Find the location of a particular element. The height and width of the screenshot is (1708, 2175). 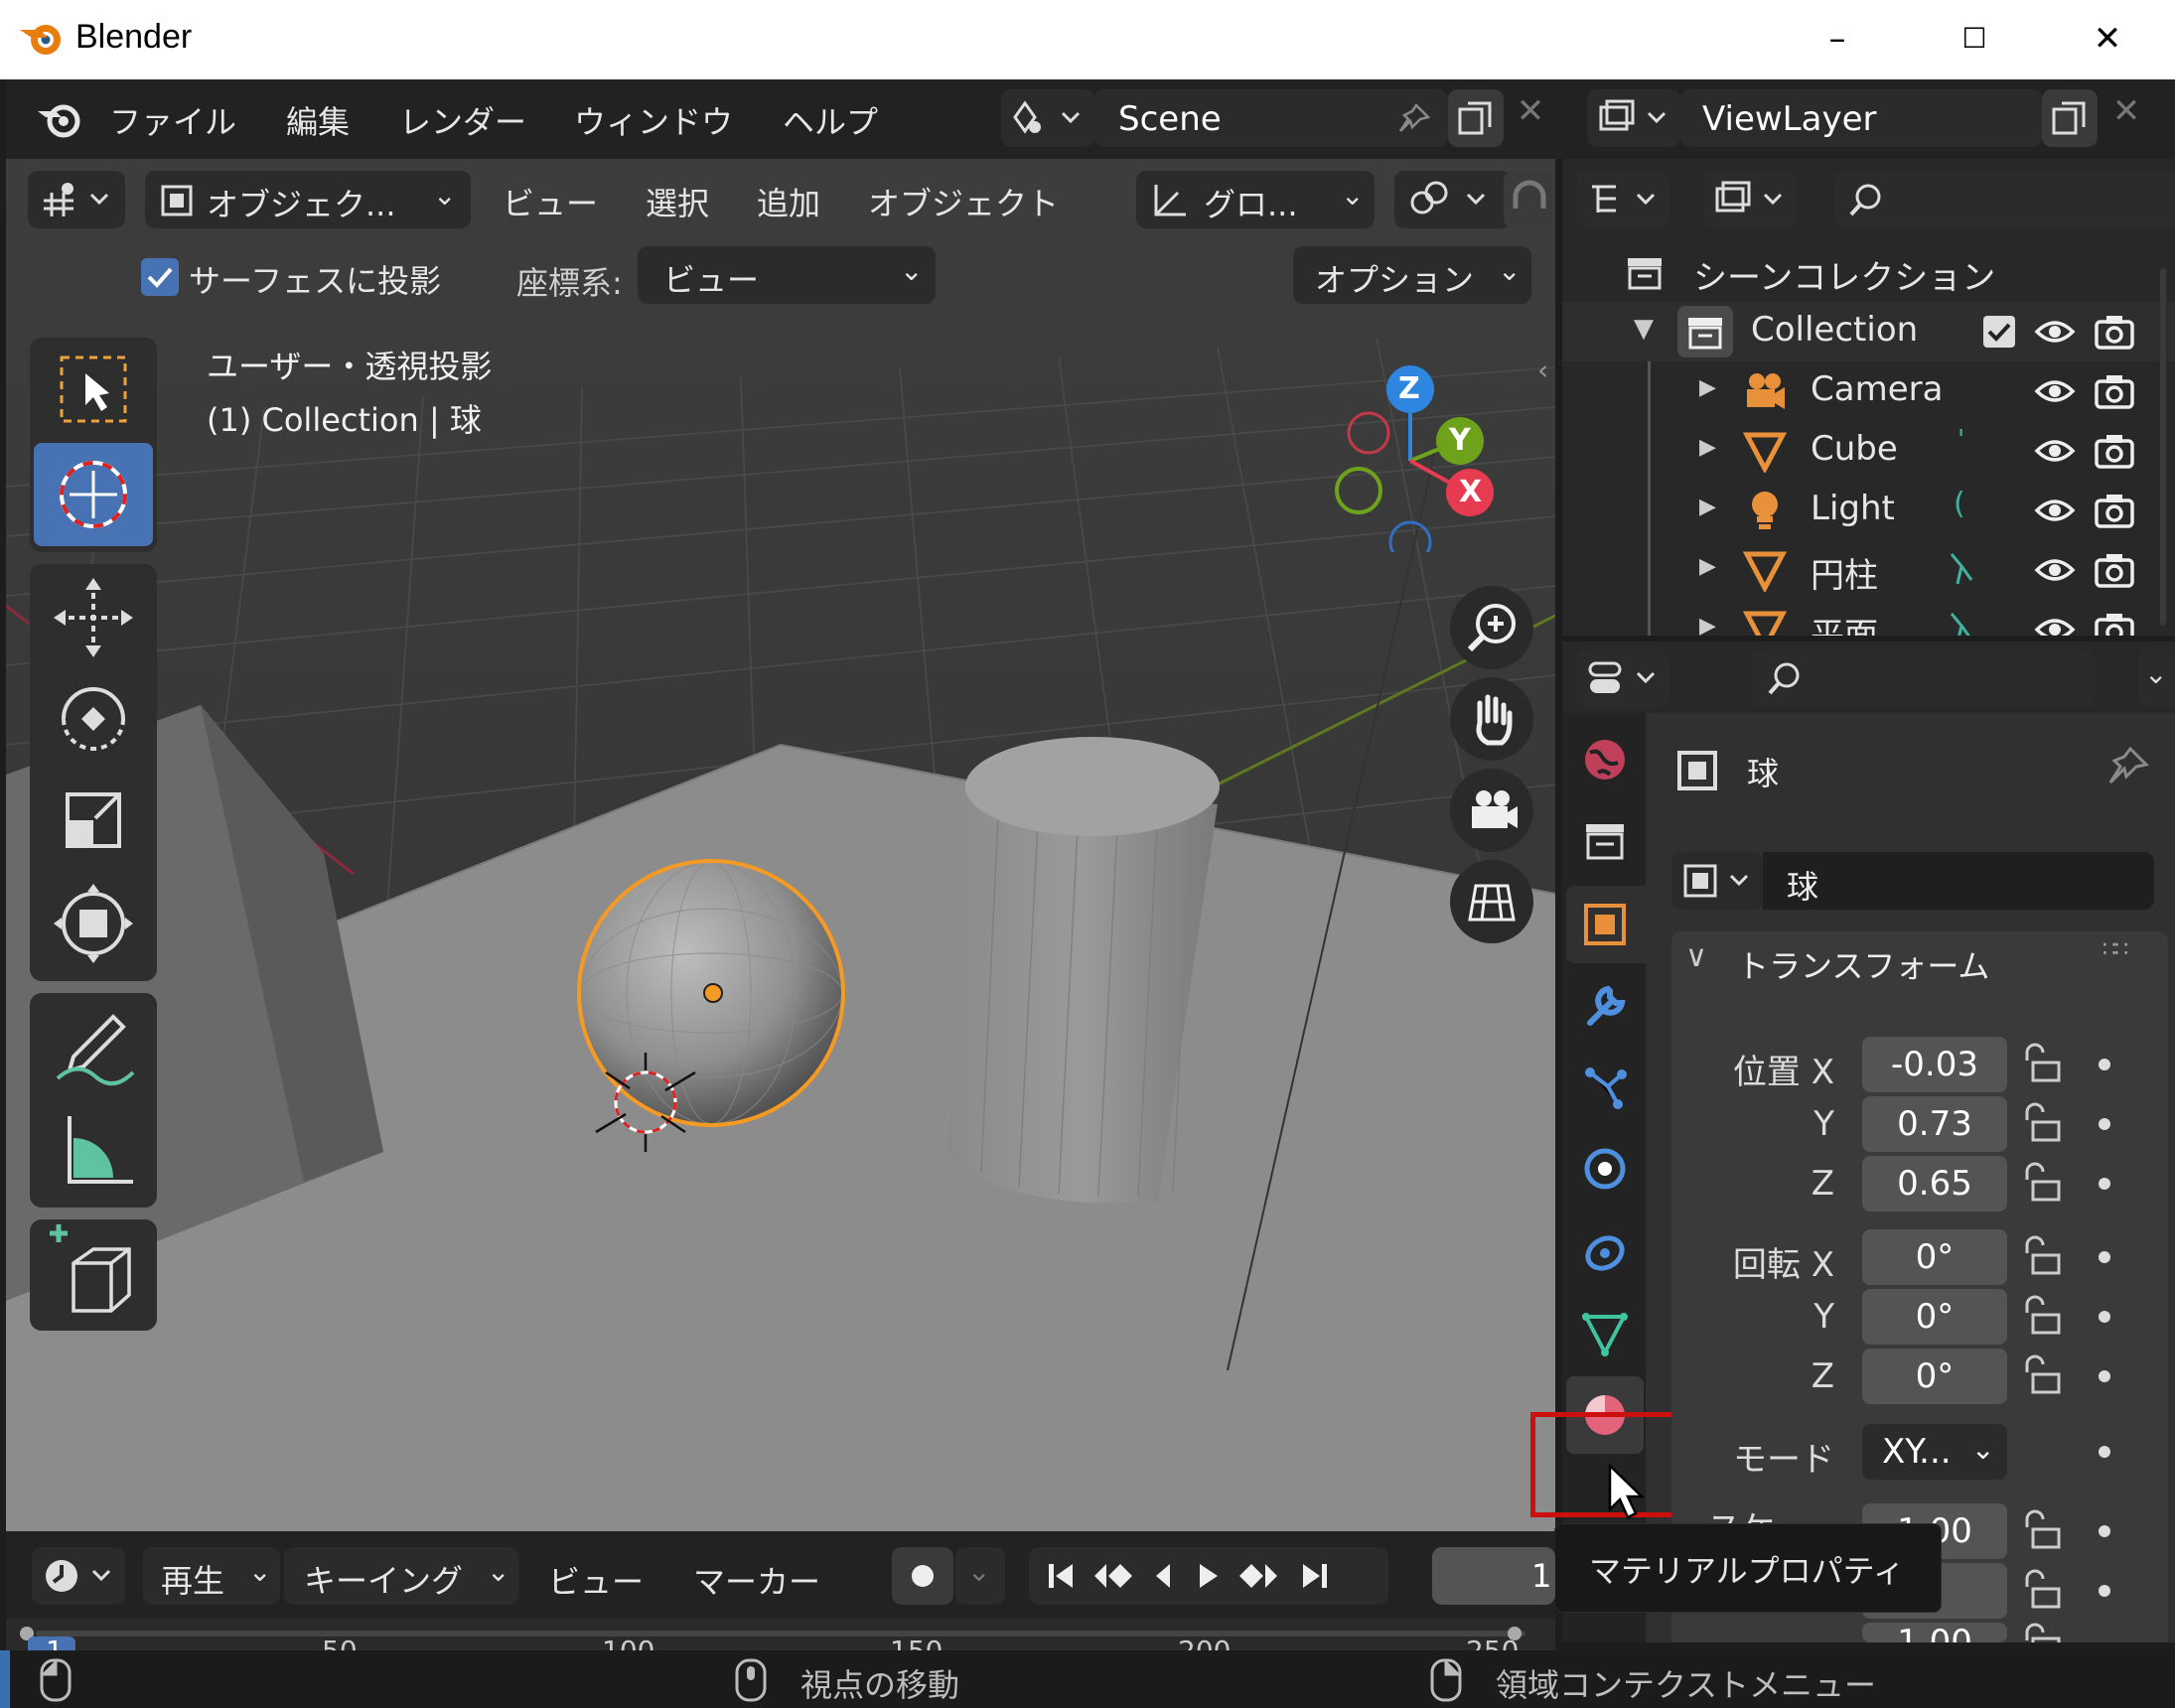

tab-constraints is located at coordinates (1605, 1250).